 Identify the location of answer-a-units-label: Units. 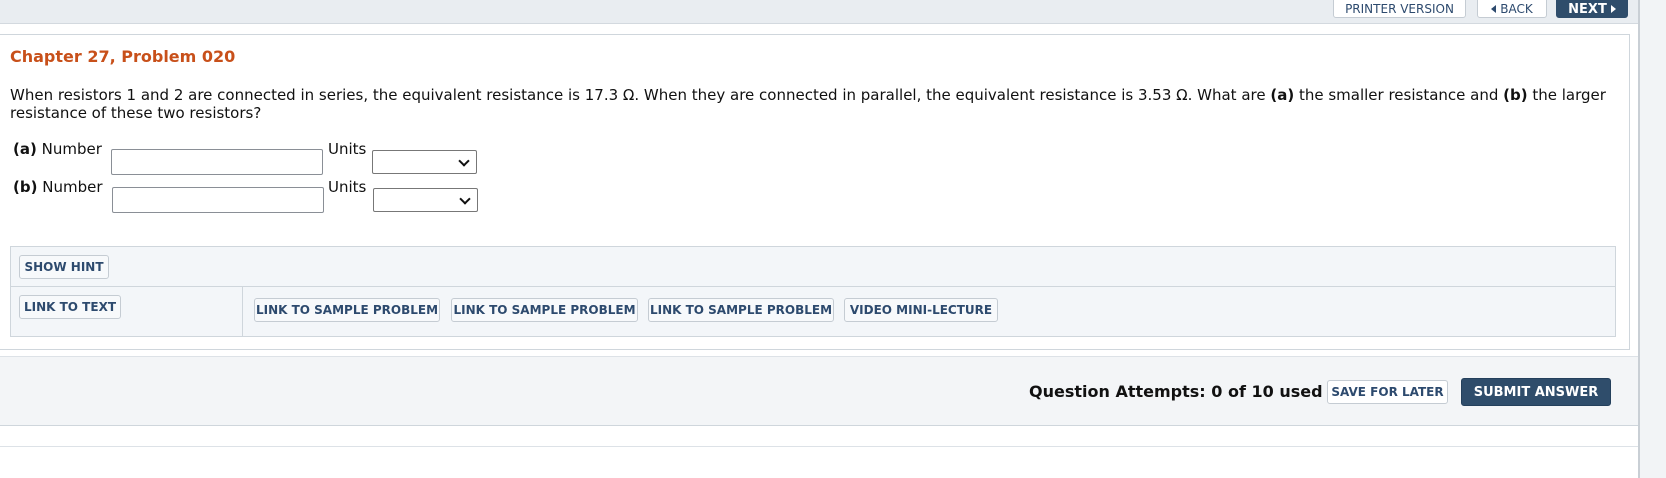
(347, 149).